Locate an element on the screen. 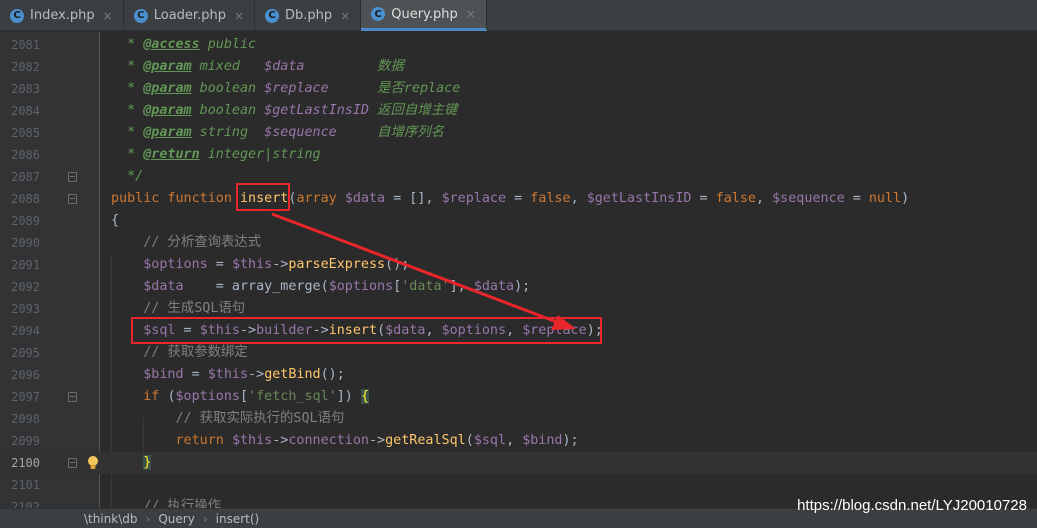 The width and height of the screenshot is (1037, 528). line-number: 2085 is located at coordinates (25, 133).